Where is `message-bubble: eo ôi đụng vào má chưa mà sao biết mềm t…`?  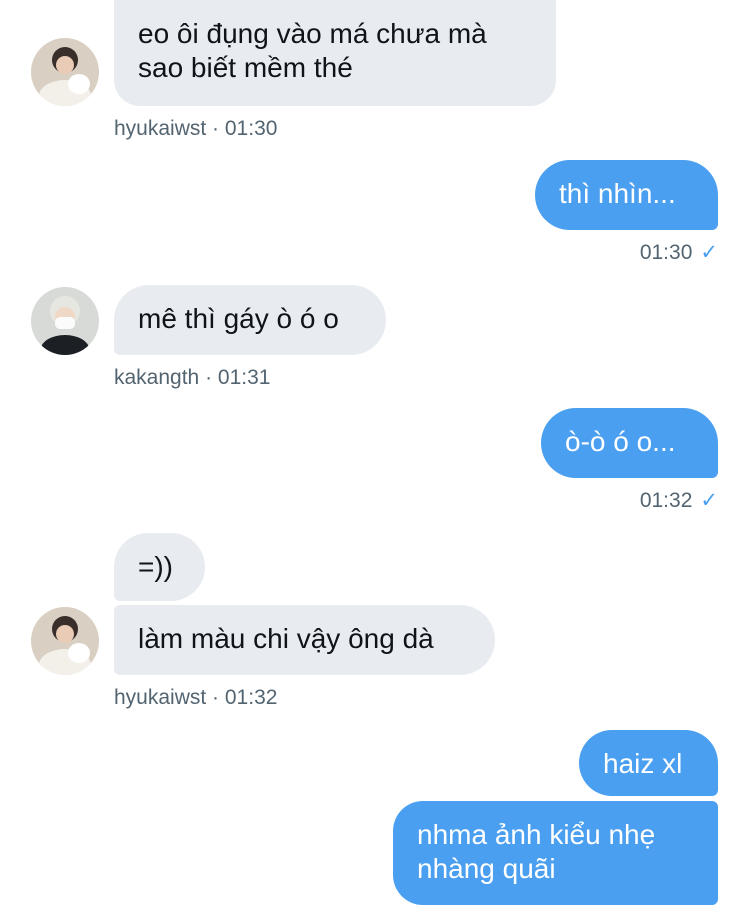
message-bubble: eo ôi đụng vào má chưa mà sao biết mềm t… is located at coordinates (335, 53).